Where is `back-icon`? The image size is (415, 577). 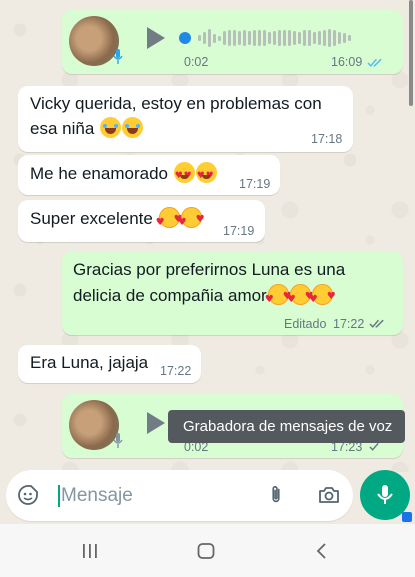 back-icon is located at coordinates (322, 551).